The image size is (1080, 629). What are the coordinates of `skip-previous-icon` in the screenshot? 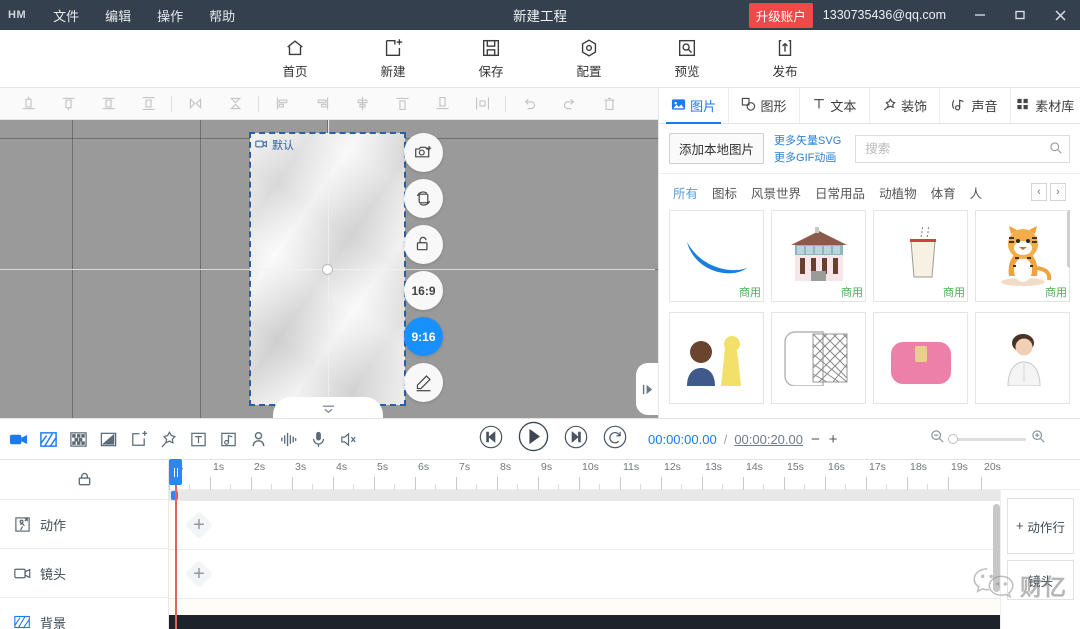 It's located at (491, 439).